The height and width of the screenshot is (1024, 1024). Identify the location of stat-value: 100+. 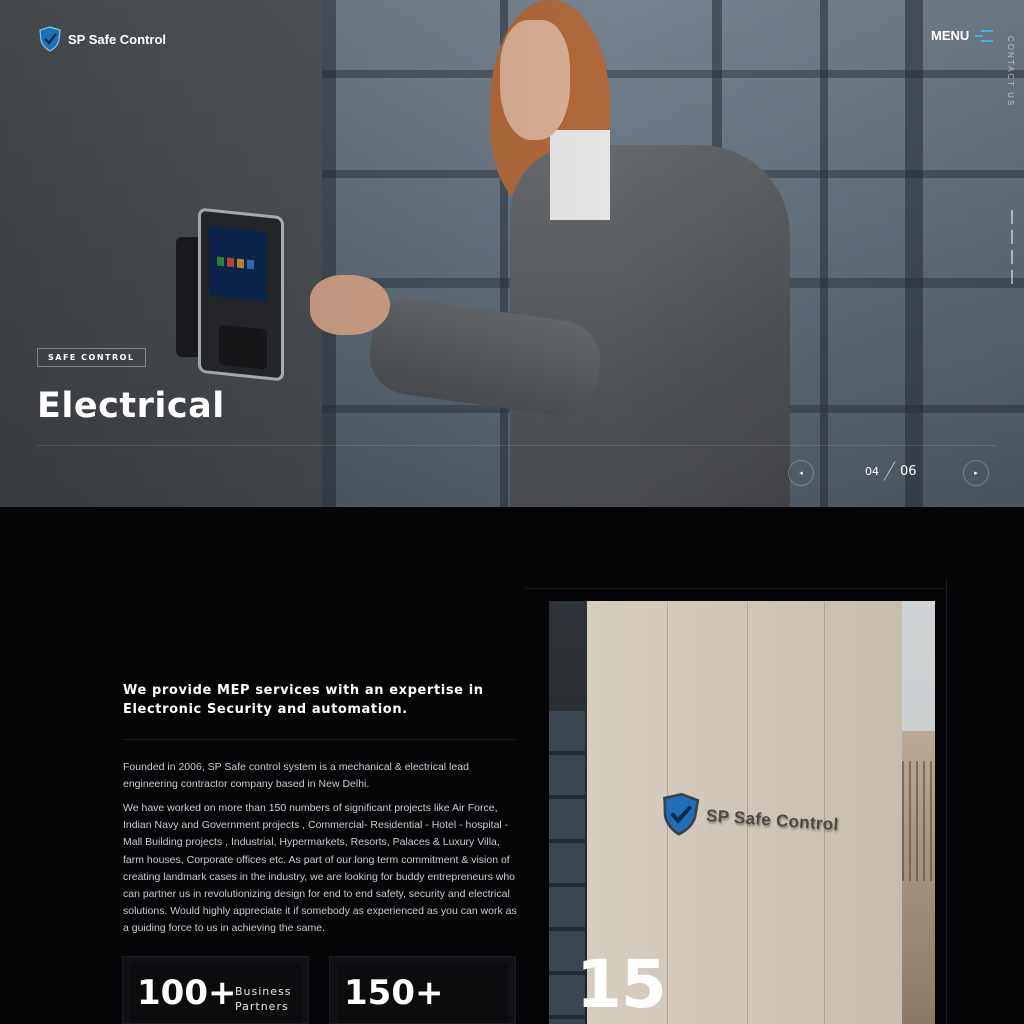
(187, 993).